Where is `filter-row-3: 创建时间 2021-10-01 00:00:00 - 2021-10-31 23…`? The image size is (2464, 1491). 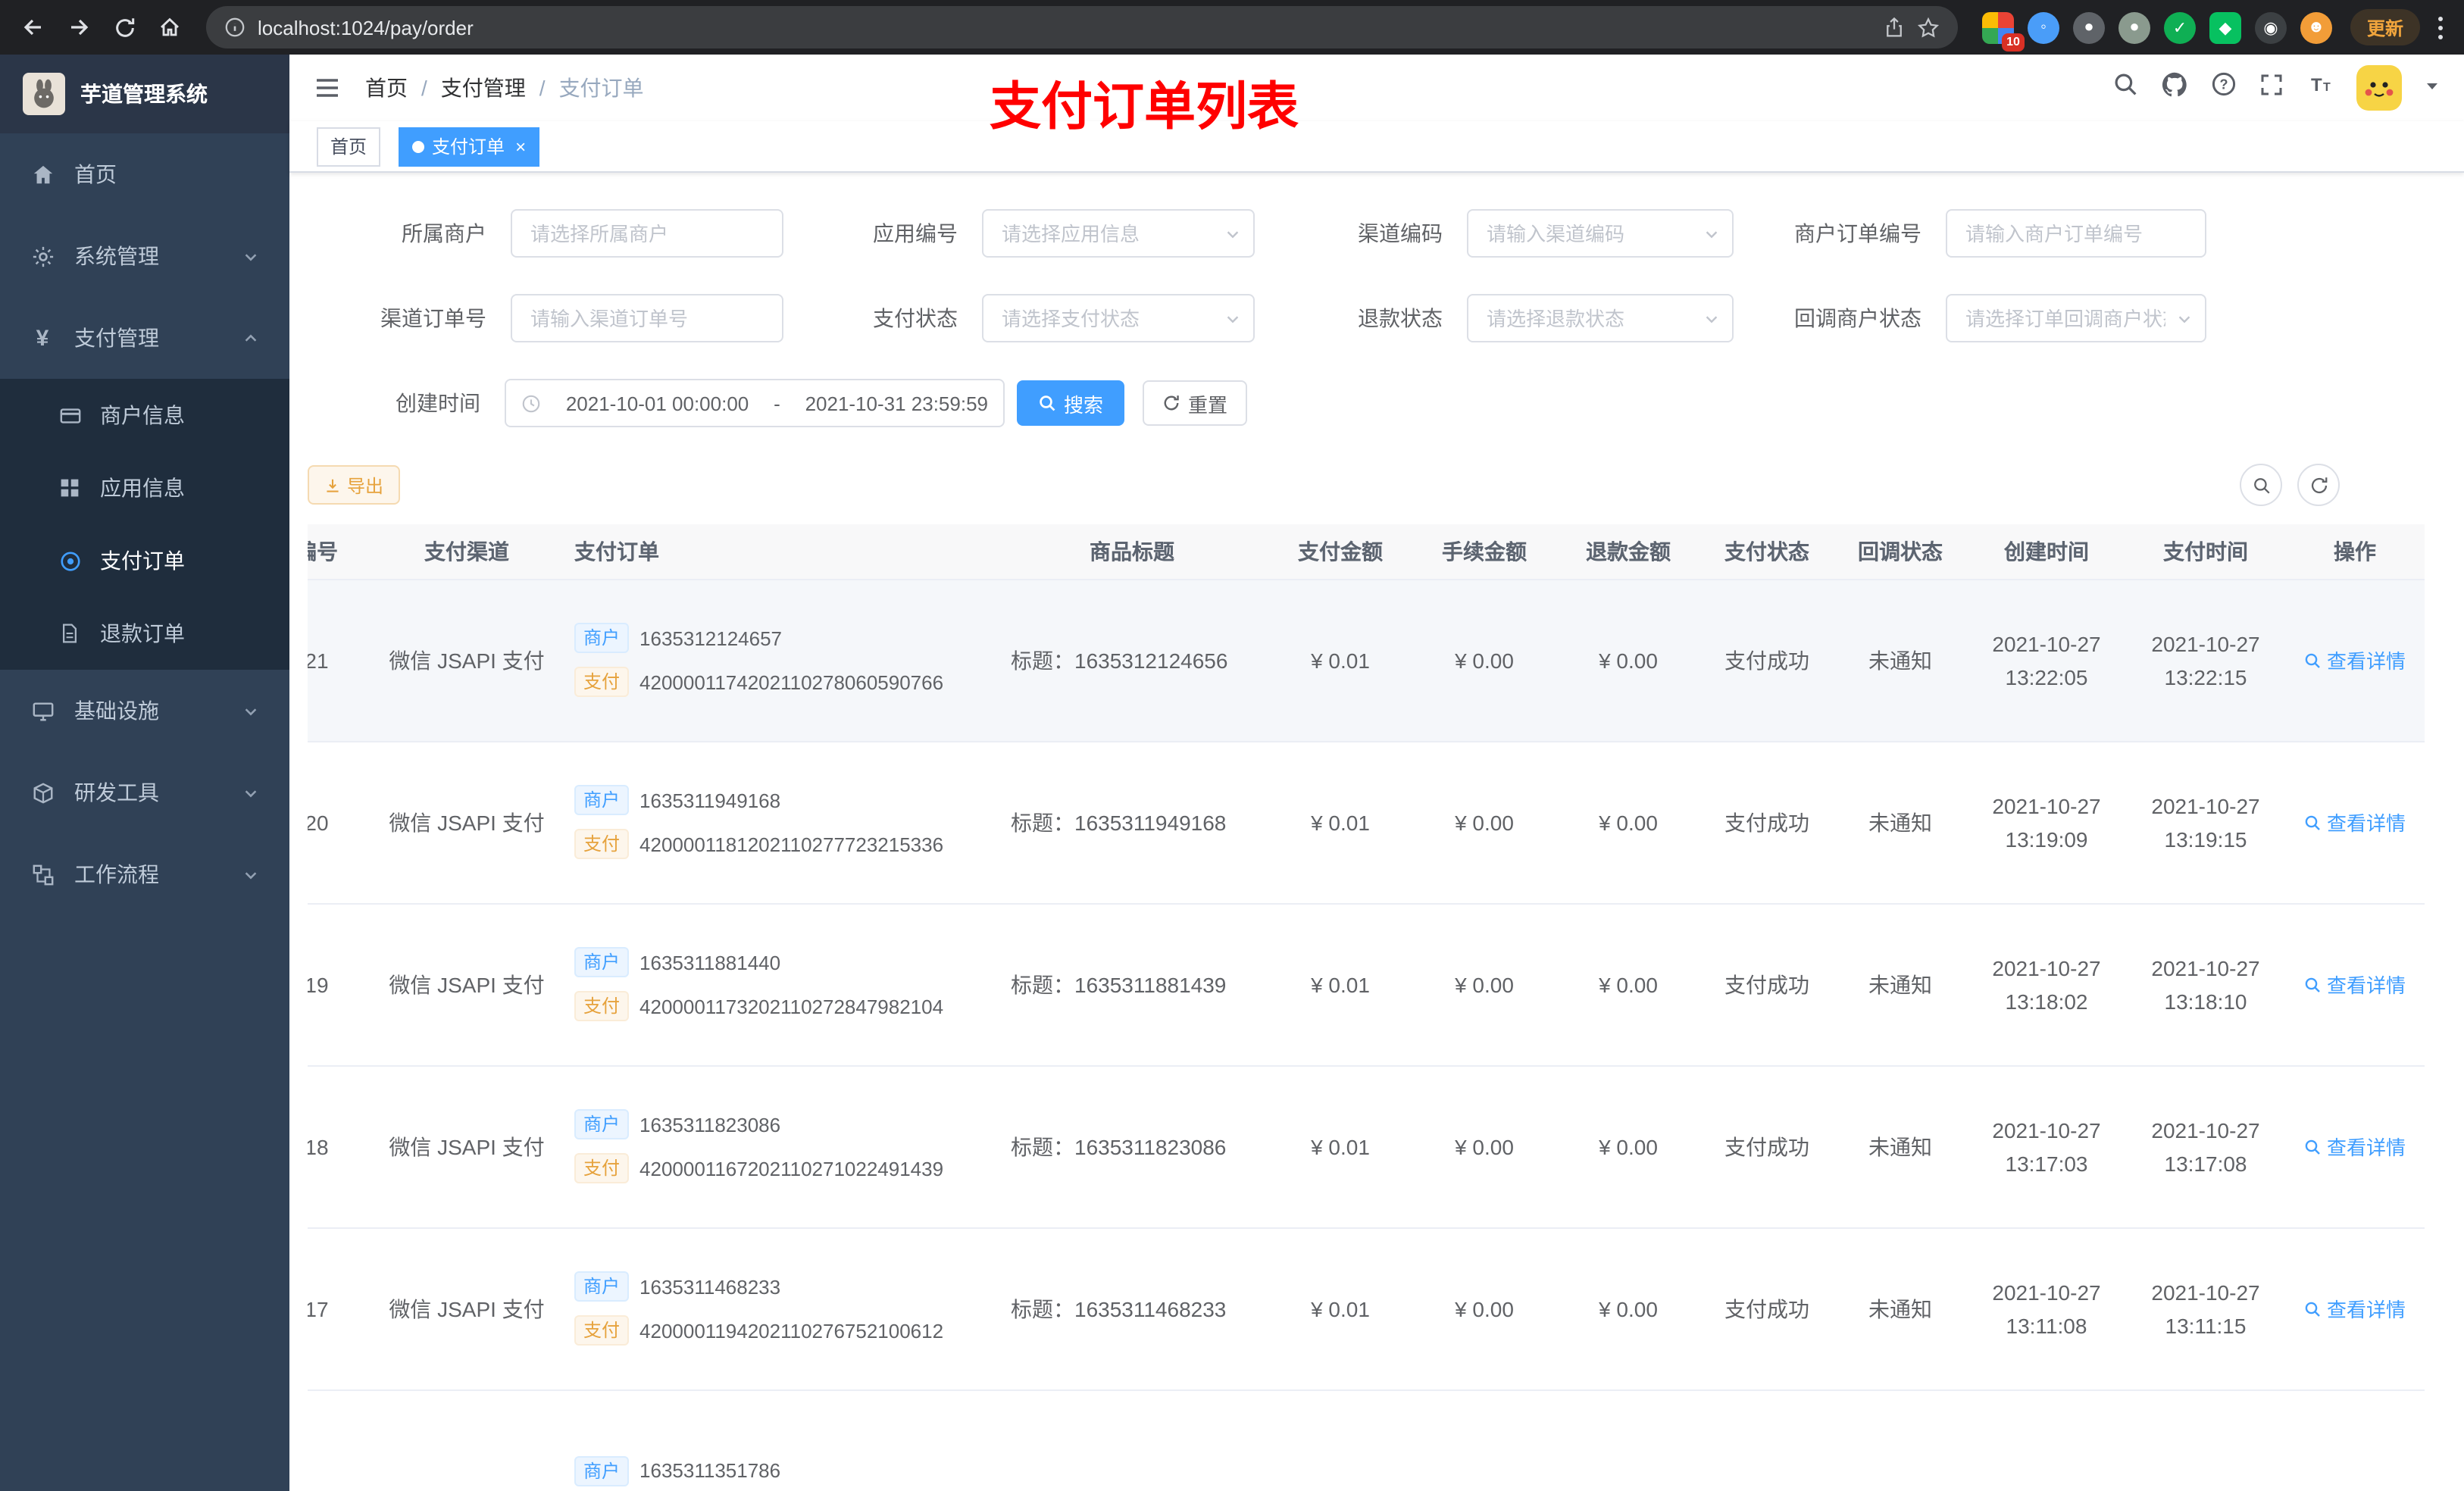
filter-row-3: 创建时间 2021-10-01 00:00:00 - 2021-10-31 23… is located at coordinates (1377, 403).